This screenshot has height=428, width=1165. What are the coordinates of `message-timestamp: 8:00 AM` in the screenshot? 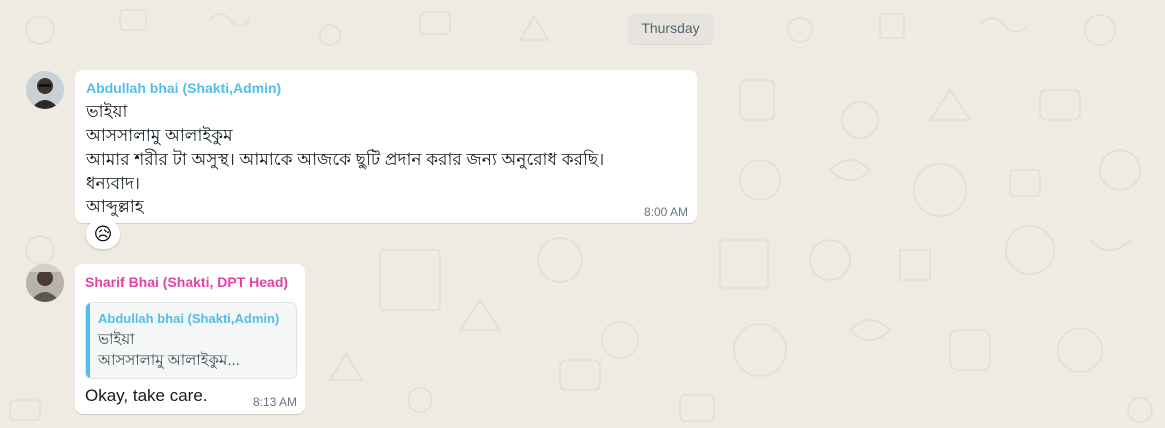 It's located at (666, 212).